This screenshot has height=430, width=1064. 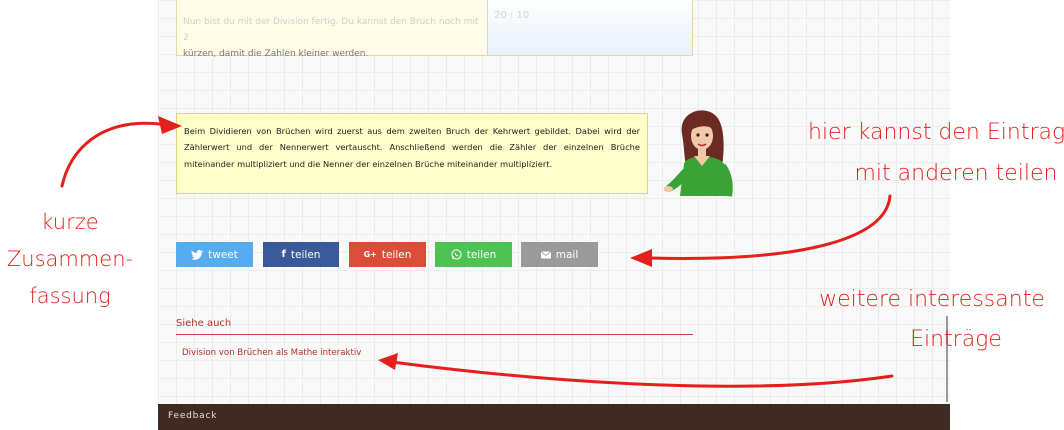 What do you see at coordinates (545, 254) in the screenshot?
I see `envelope-icon` at bounding box center [545, 254].